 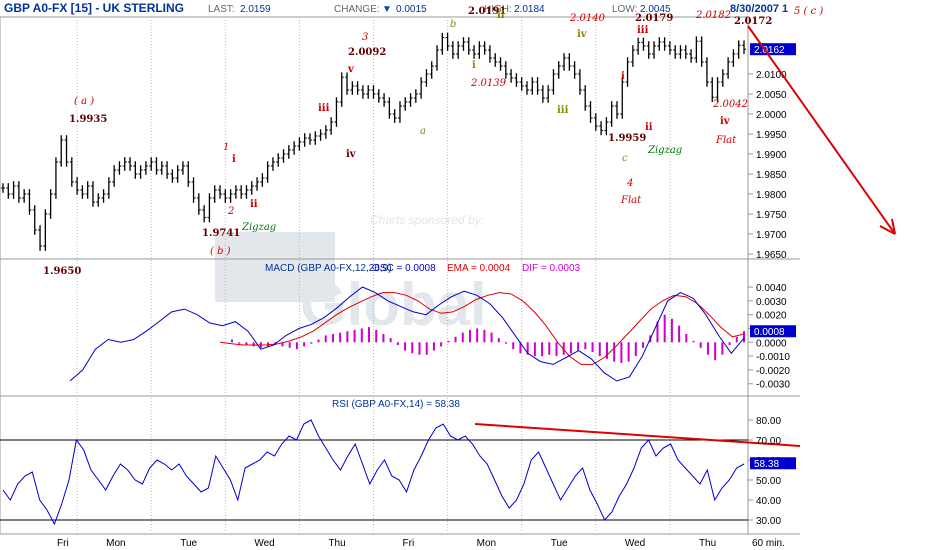 I want to click on change-label: CHANGE:, so click(x=357, y=9).